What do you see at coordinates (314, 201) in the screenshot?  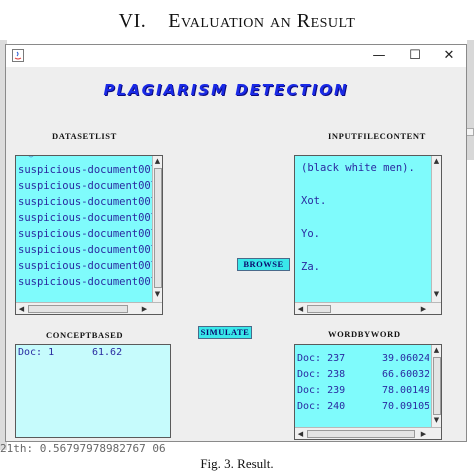 I see `file-line: Xot.` at bounding box center [314, 201].